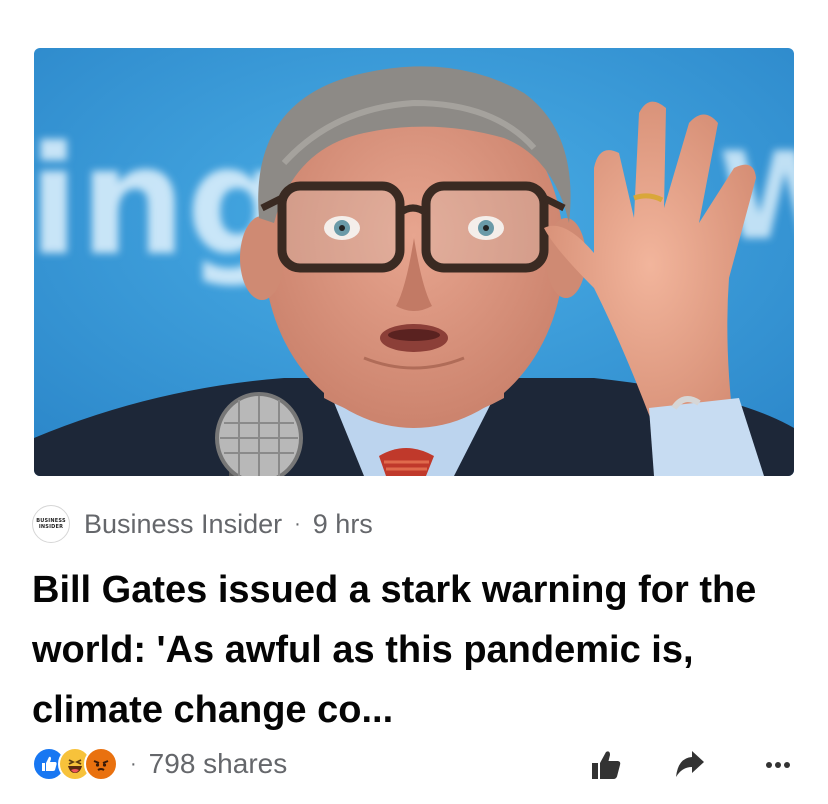  I want to click on post-footer: · 798 shares, so click(414, 764).